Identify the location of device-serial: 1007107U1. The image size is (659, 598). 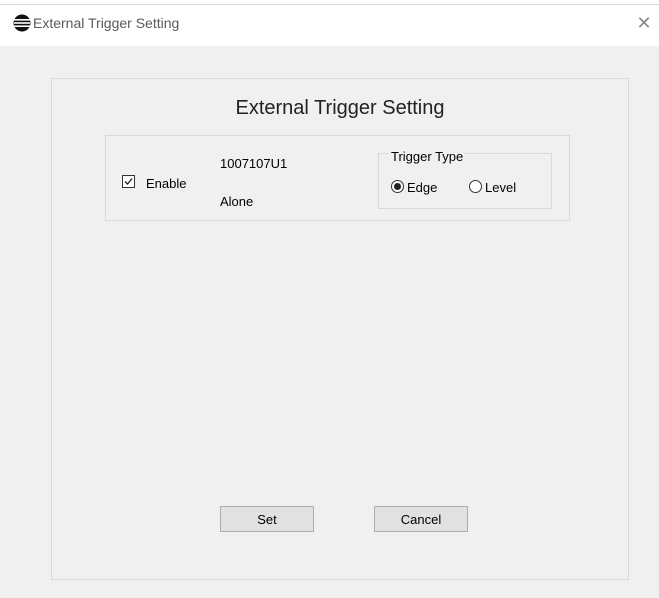
(254, 163).